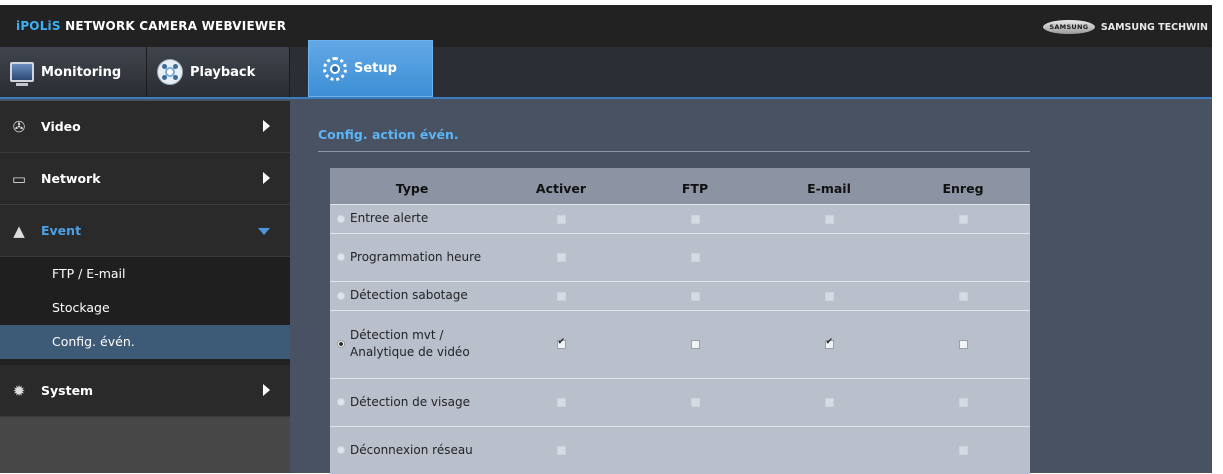 This screenshot has height=474, width=1223. I want to click on samsung-logo-icon: SAMSUNG, so click(1068, 27).